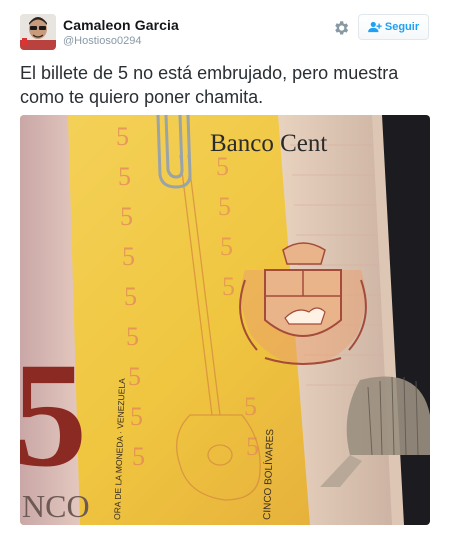 The width and height of the screenshot is (450, 533). What do you see at coordinates (268, 143) in the screenshot?
I see `banknote-text: Banco Cent` at bounding box center [268, 143].